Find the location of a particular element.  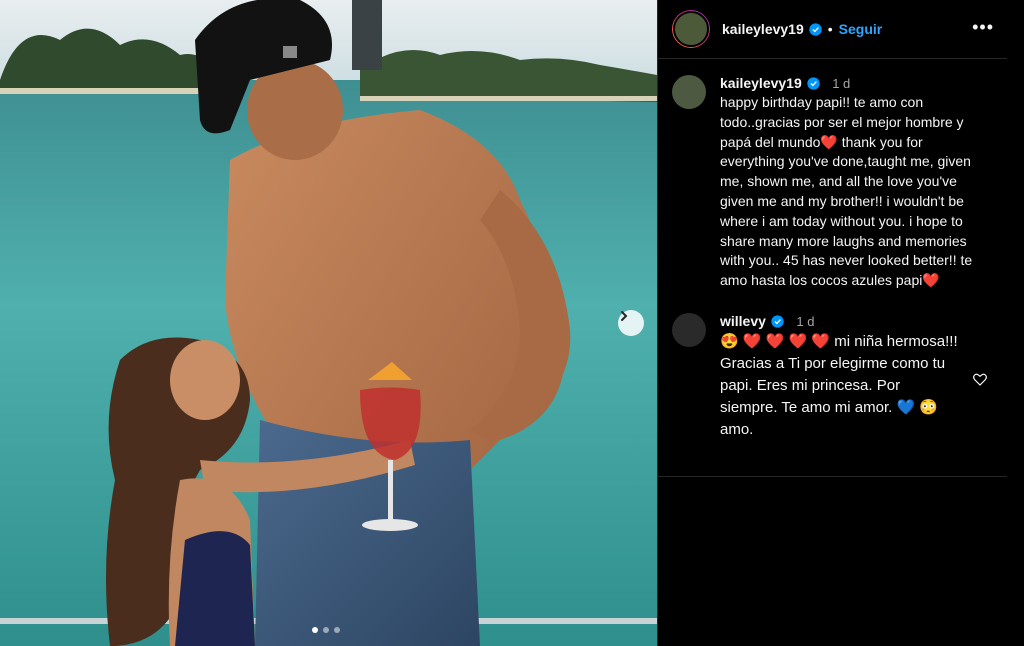

like-comment-heart-icon is located at coordinates (980, 379).